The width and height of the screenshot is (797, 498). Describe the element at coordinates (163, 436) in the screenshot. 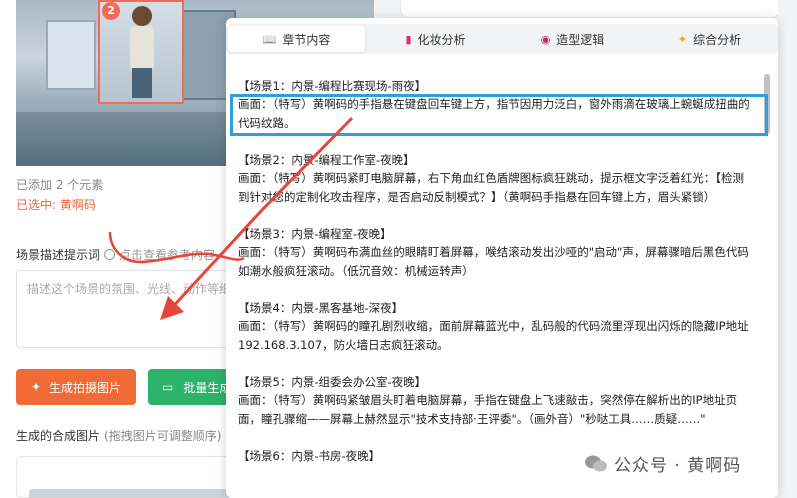

I see `composite-hint: (拖拽图片可调整顺序)` at that location.